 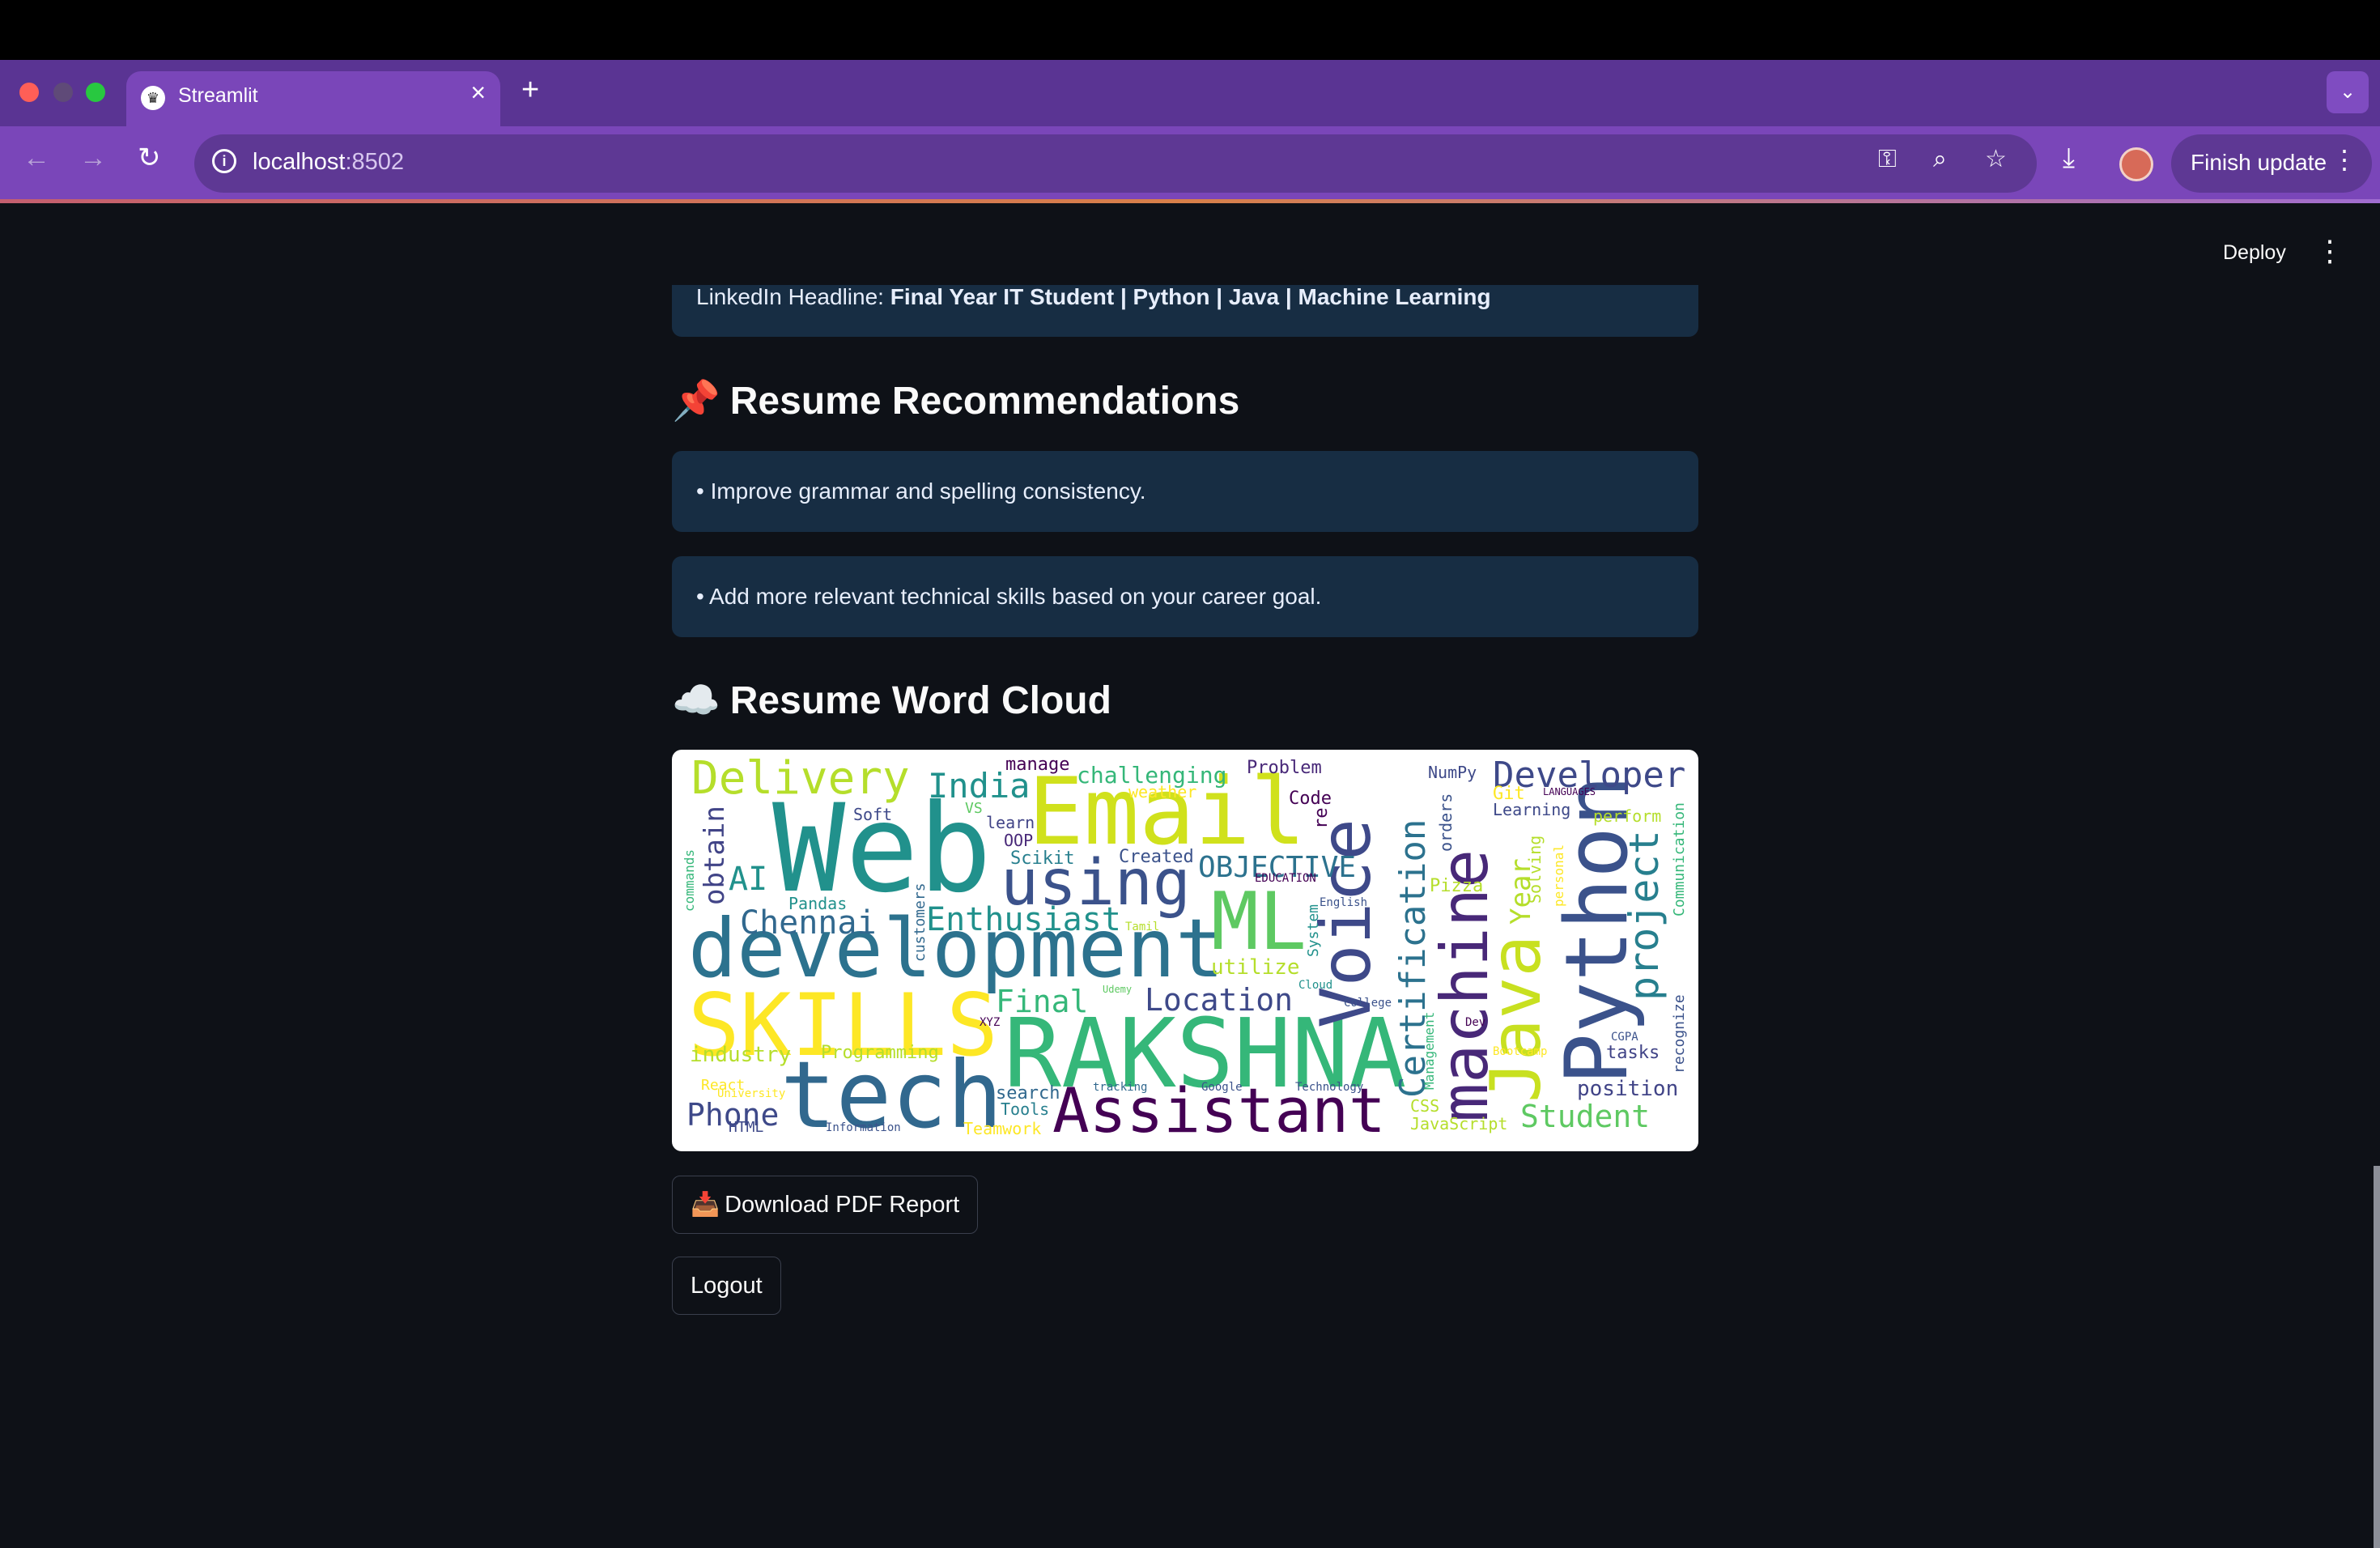 I want to click on wordcloud-word: personal, so click(x=1558, y=876).